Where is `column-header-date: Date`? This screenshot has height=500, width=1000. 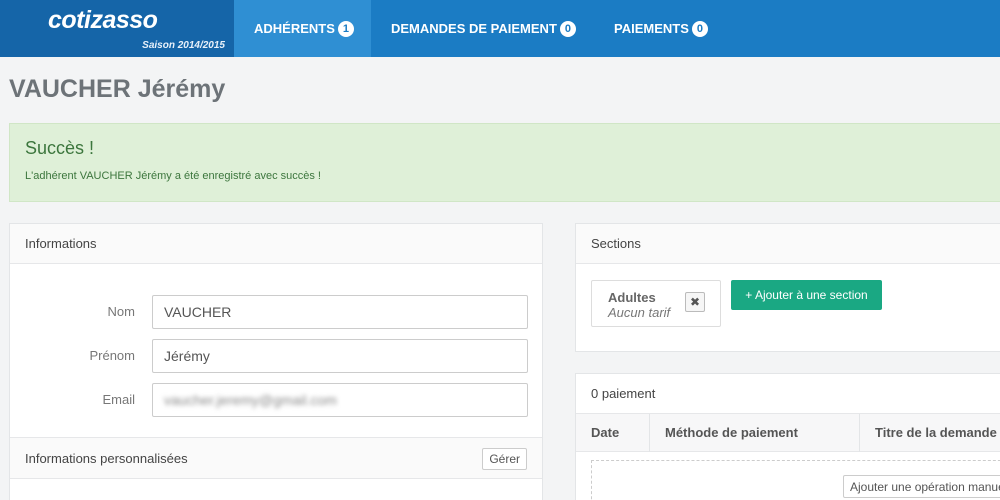
column-header-date: Date is located at coordinates (613, 433).